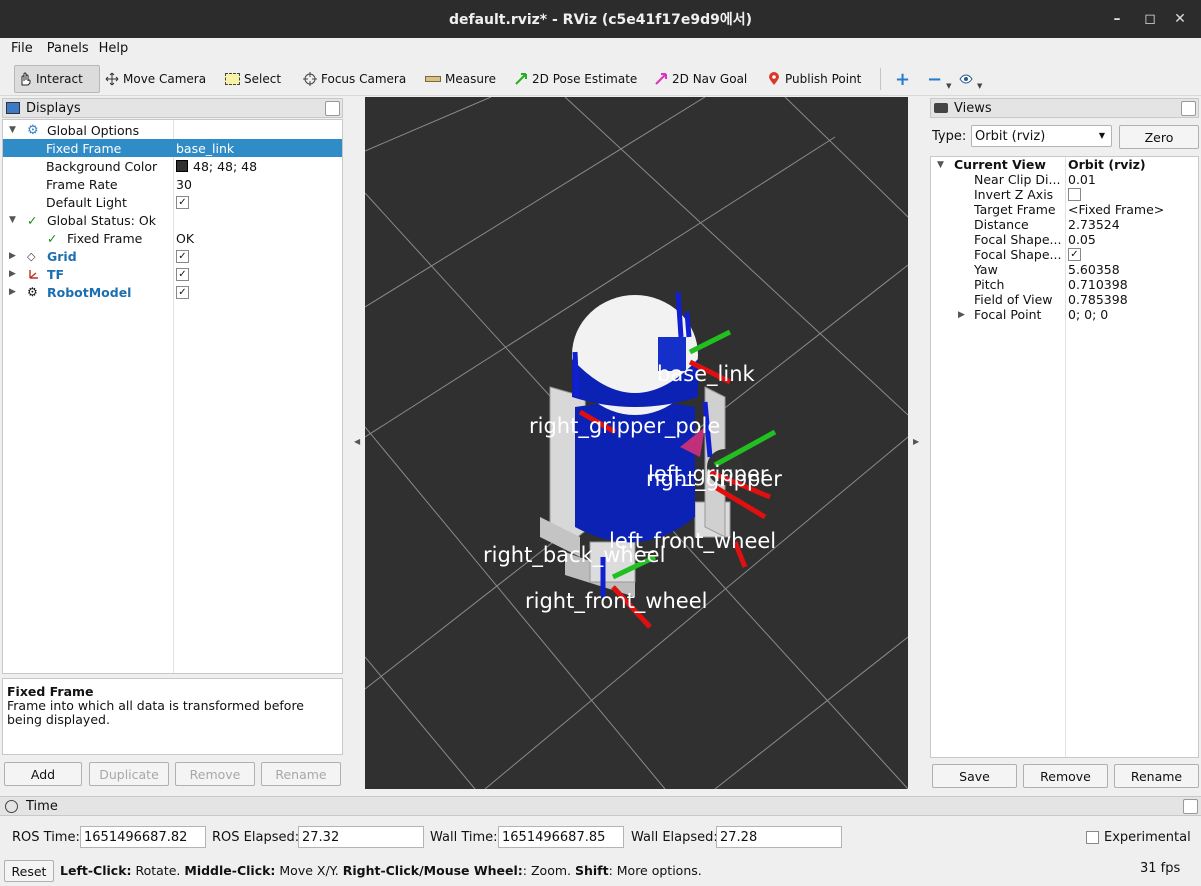  What do you see at coordinates (172, 220) in the screenshot?
I see `global-status-row: ▼ ✓ Global Status: Ok` at bounding box center [172, 220].